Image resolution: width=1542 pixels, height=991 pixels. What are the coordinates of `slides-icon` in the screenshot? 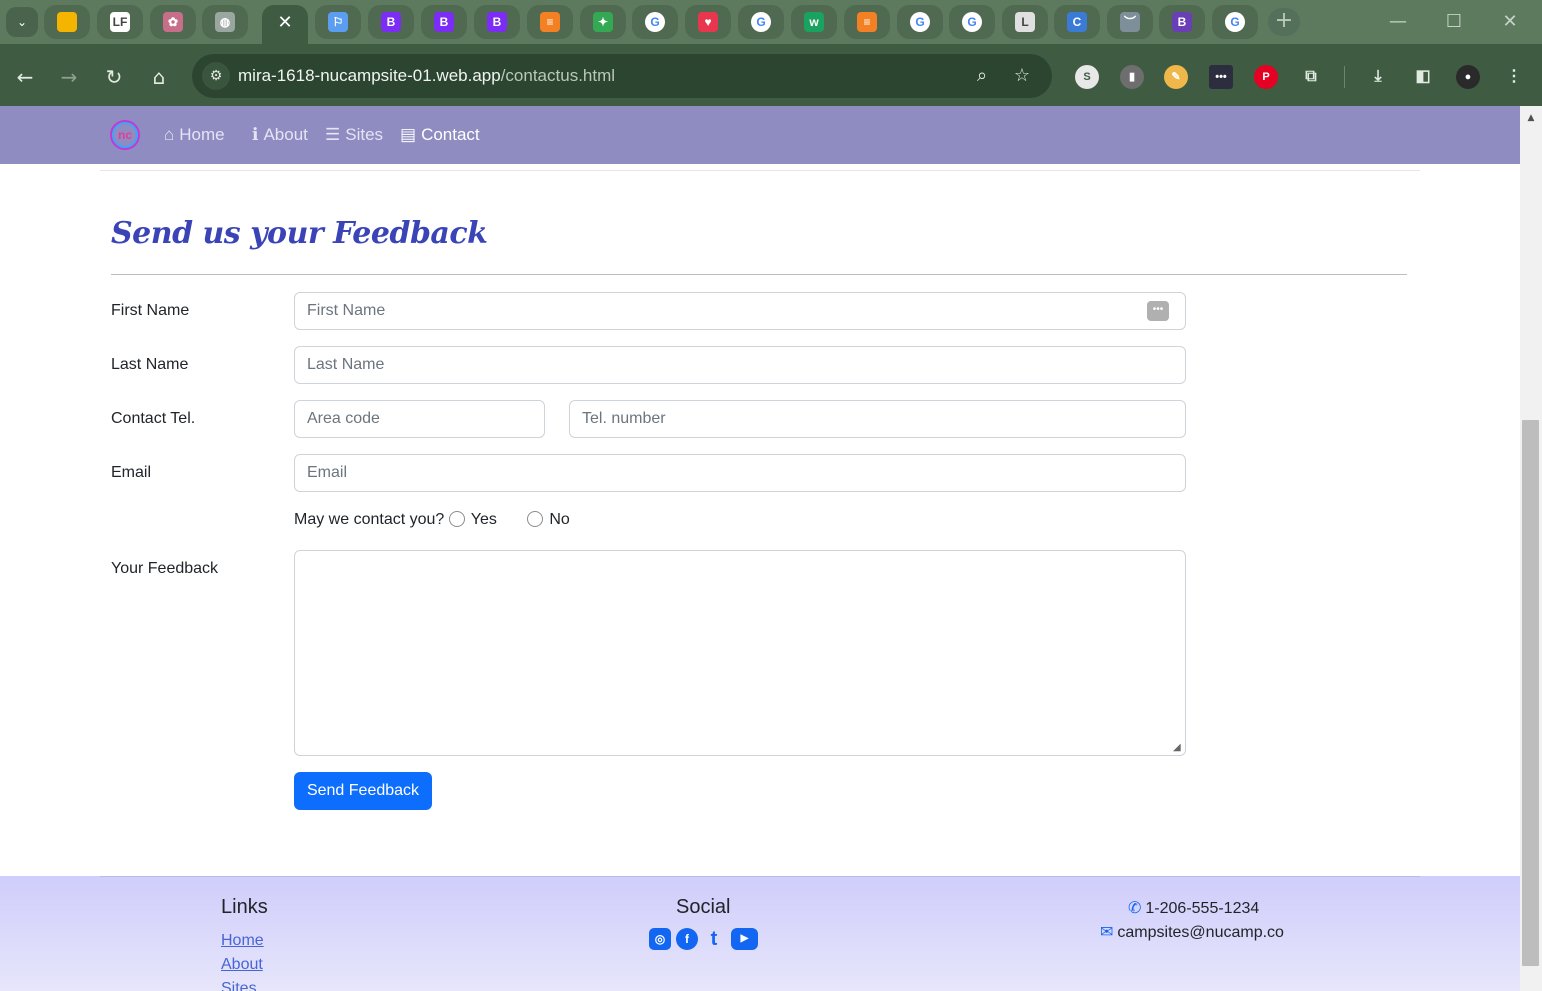 It's located at (67, 22).